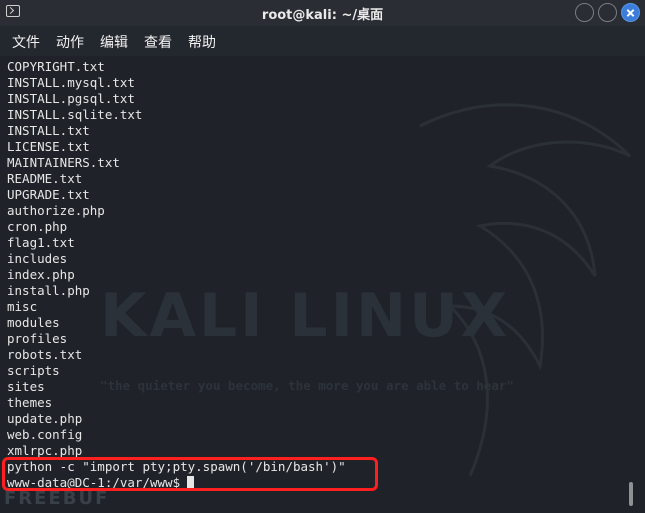 The height and width of the screenshot is (513, 645). I want to click on title-bar: root@kali: ~/桌面, so click(322, 13).